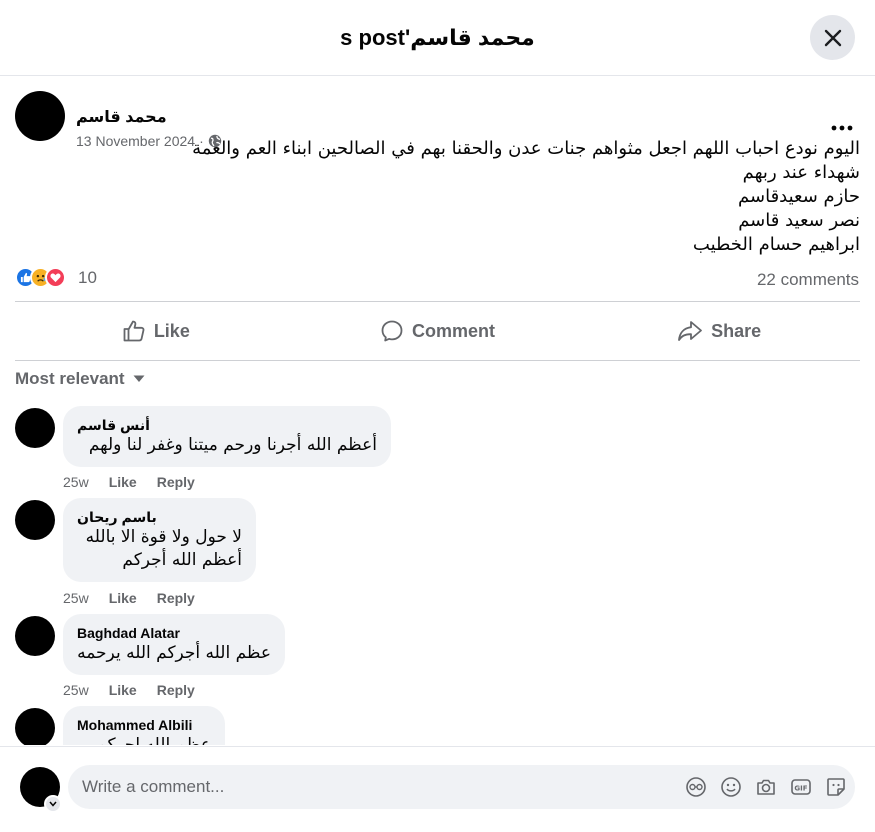 The width and height of the screenshot is (875, 832). What do you see at coordinates (163, 537) in the screenshot?
I see `comment-text: لا حول ولا قوة الا بالله` at bounding box center [163, 537].